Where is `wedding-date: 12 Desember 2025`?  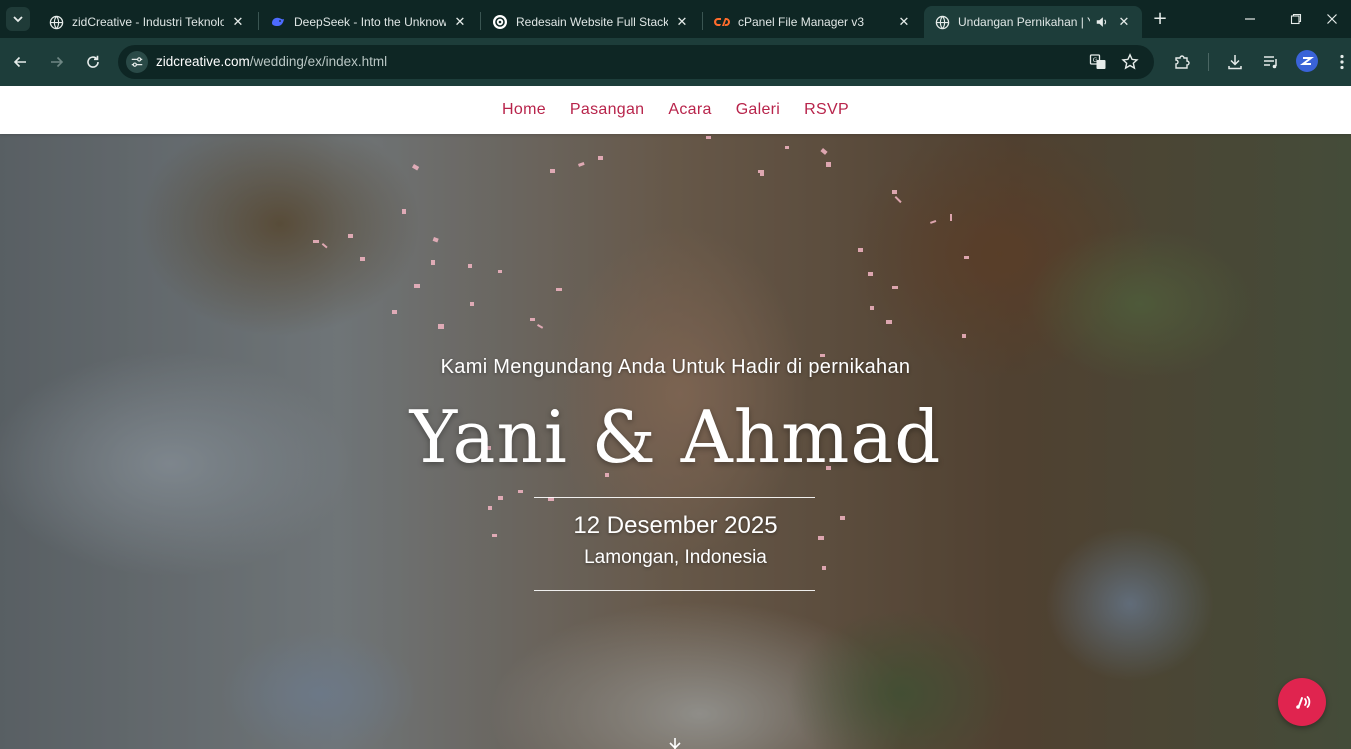
wedding-date: 12 Desember 2025 is located at coordinates (675, 525).